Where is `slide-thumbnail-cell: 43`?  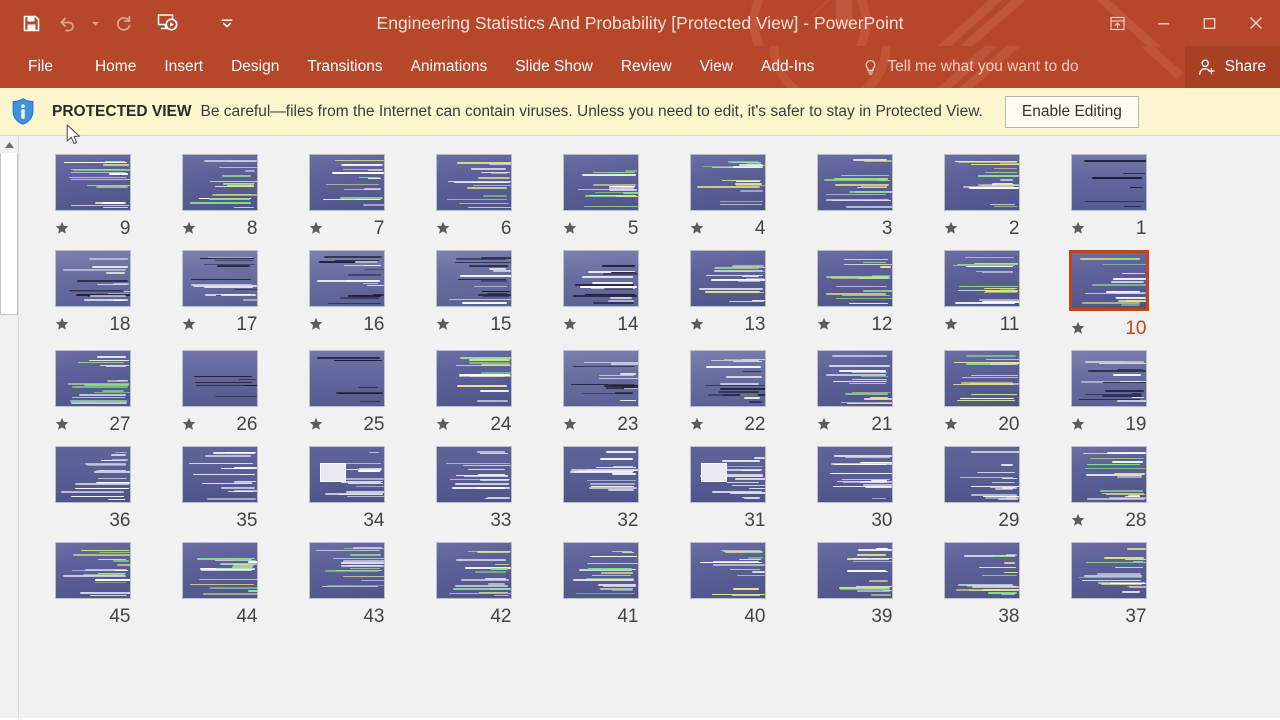 slide-thumbnail-cell: 43 is located at coordinates (346, 585).